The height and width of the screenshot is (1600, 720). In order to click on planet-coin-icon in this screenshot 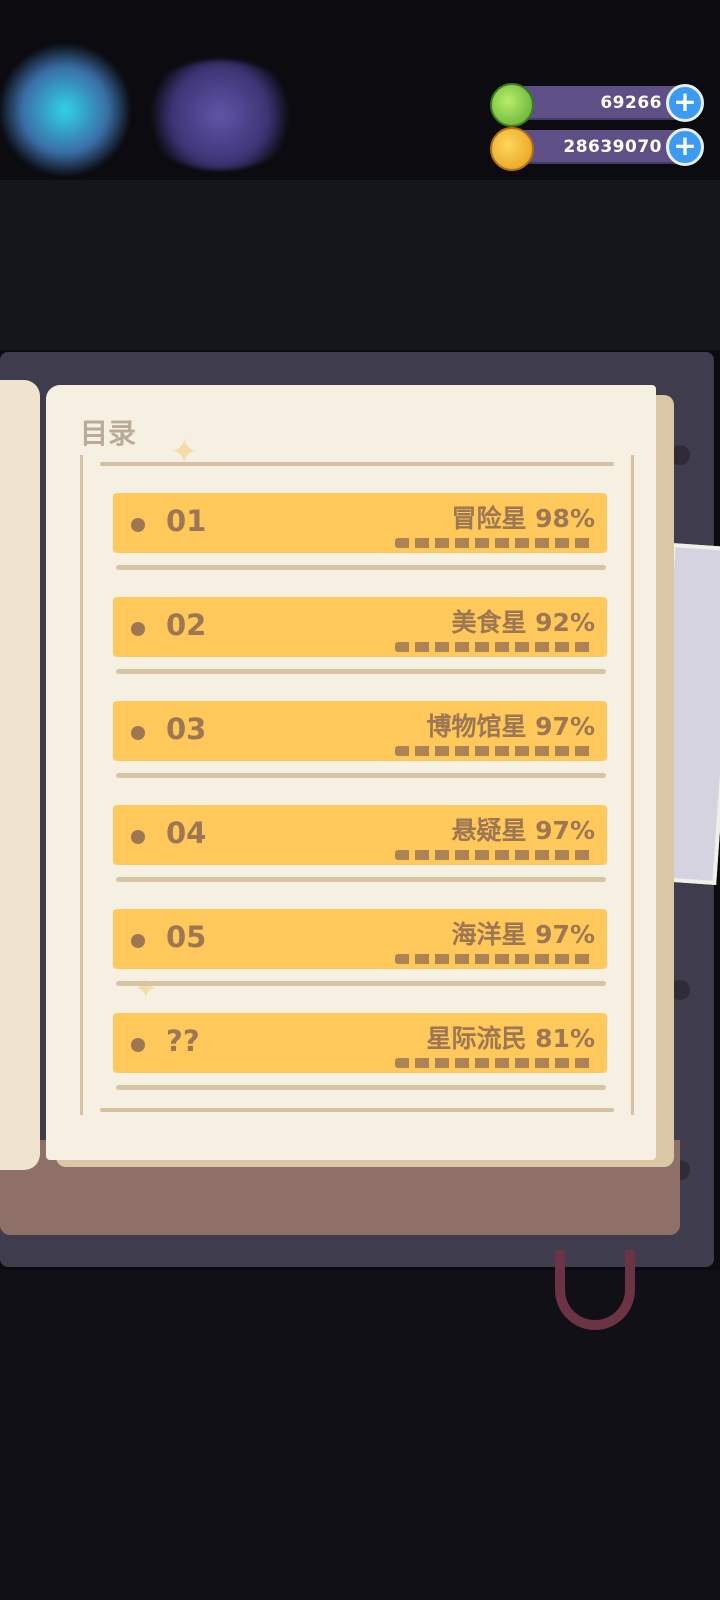, I will do `click(512, 149)`.